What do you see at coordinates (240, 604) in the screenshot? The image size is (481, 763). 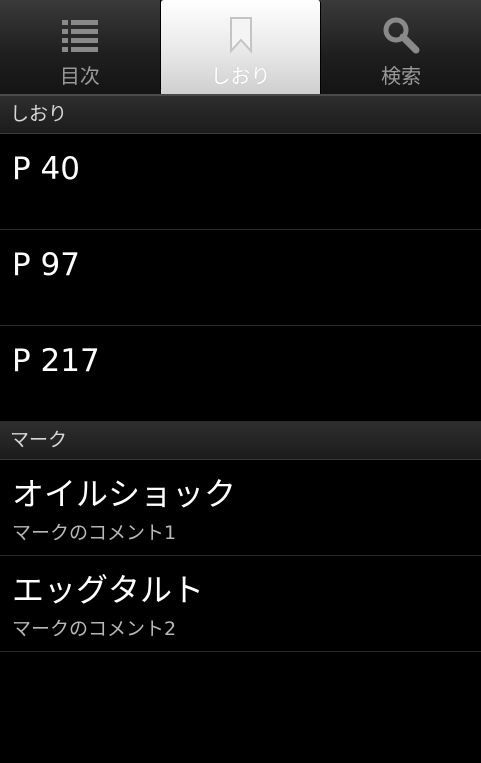 I see `mark-row: エッグタルト マークのコメント2` at bounding box center [240, 604].